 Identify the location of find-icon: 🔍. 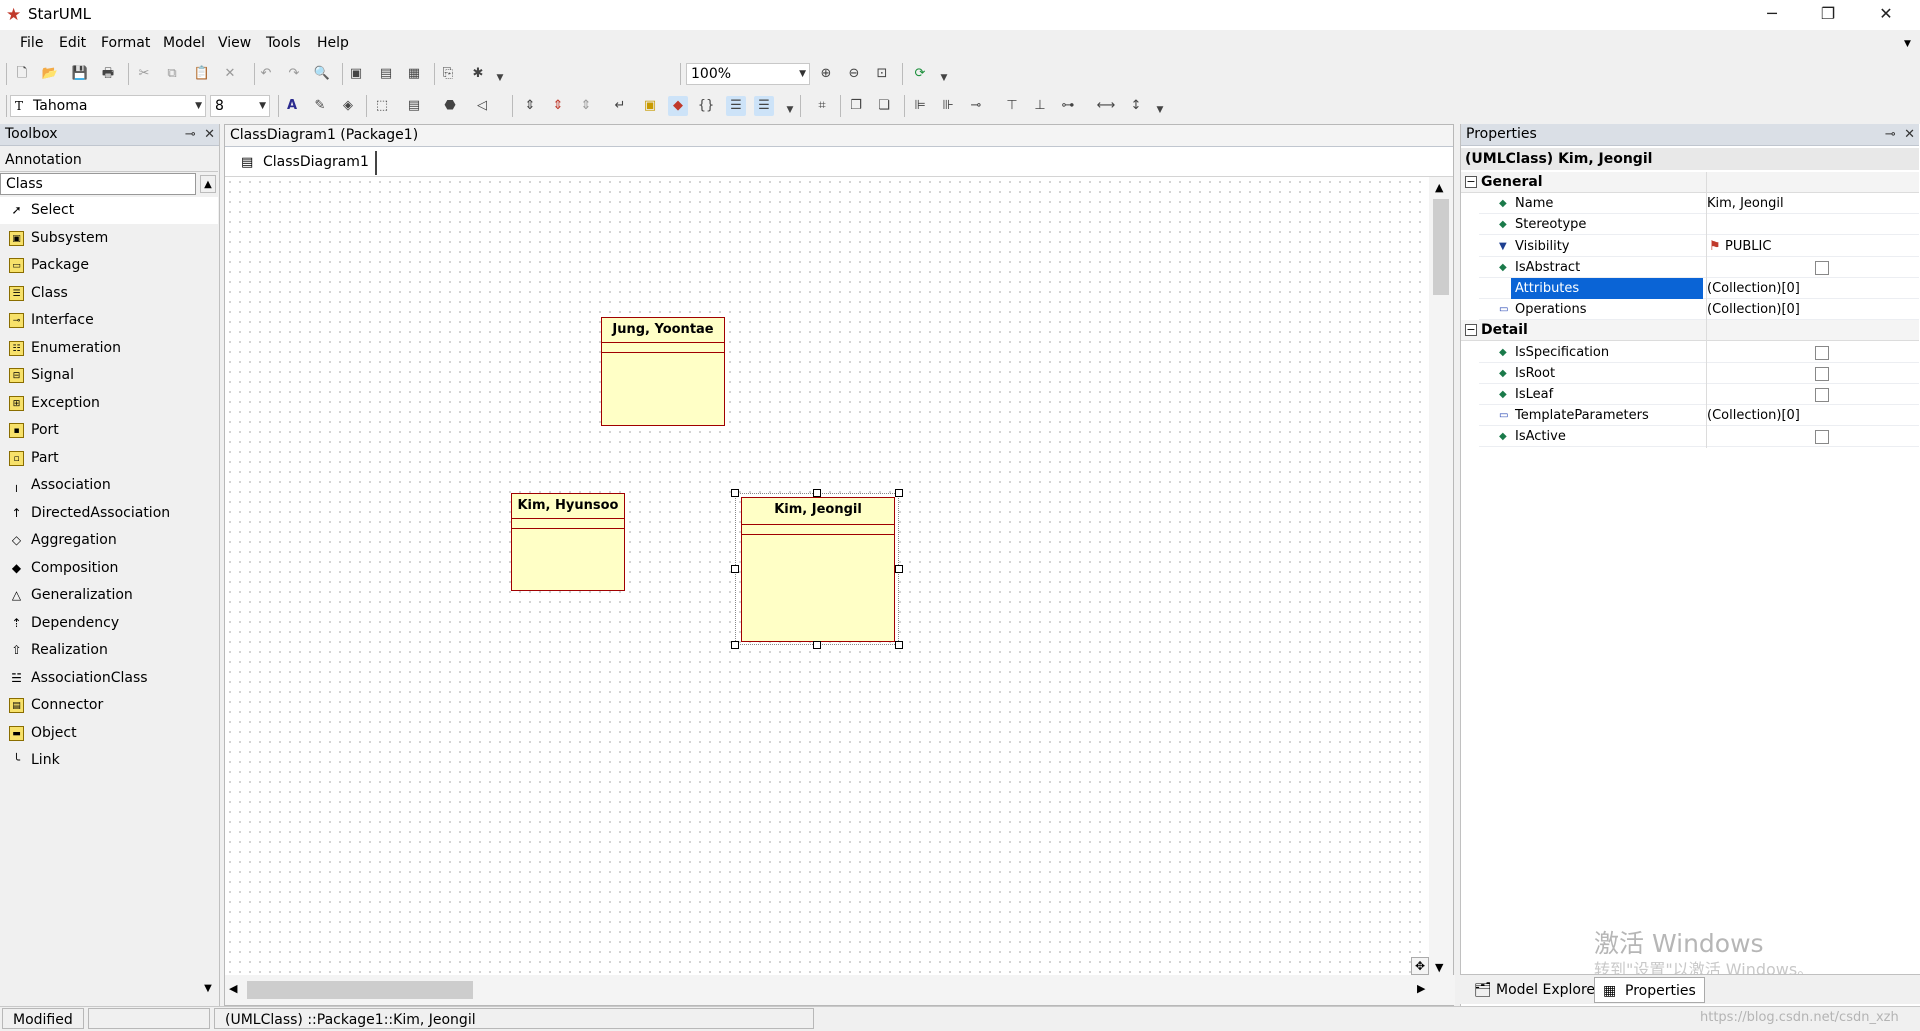
(322, 74).